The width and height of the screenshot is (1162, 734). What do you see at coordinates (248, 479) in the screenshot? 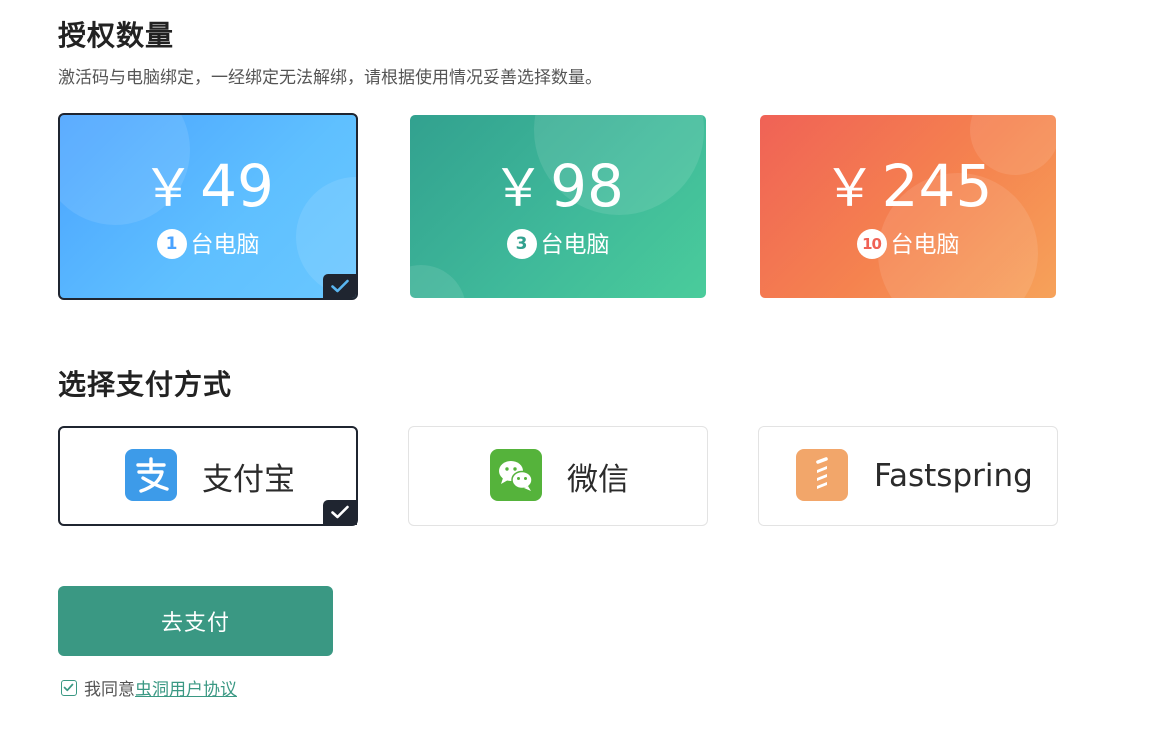
I see `payment-option-label: 支付宝` at bounding box center [248, 479].